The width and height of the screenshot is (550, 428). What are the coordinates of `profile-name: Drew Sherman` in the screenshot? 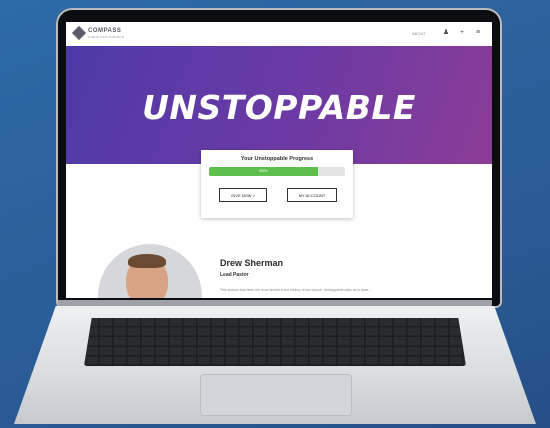 It's located at (252, 263).